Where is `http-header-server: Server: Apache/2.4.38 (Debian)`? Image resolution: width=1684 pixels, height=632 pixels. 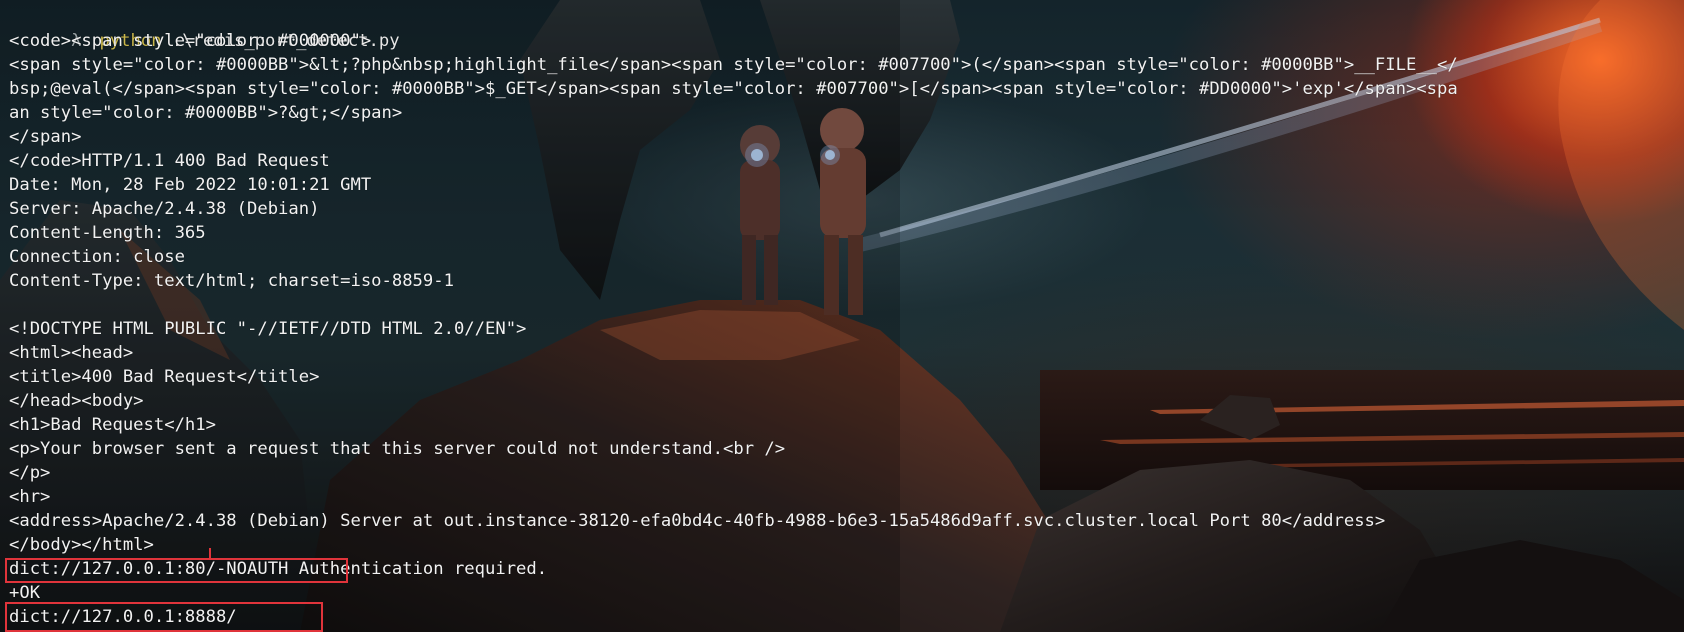 http-header-server: Server: Apache/2.4.38 (Debian) is located at coordinates (164, 209).